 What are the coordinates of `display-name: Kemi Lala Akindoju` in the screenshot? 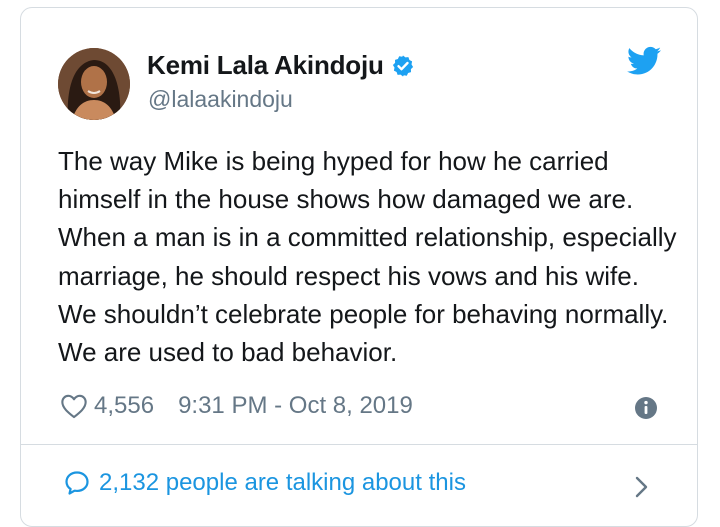 It's located at (265, 65).